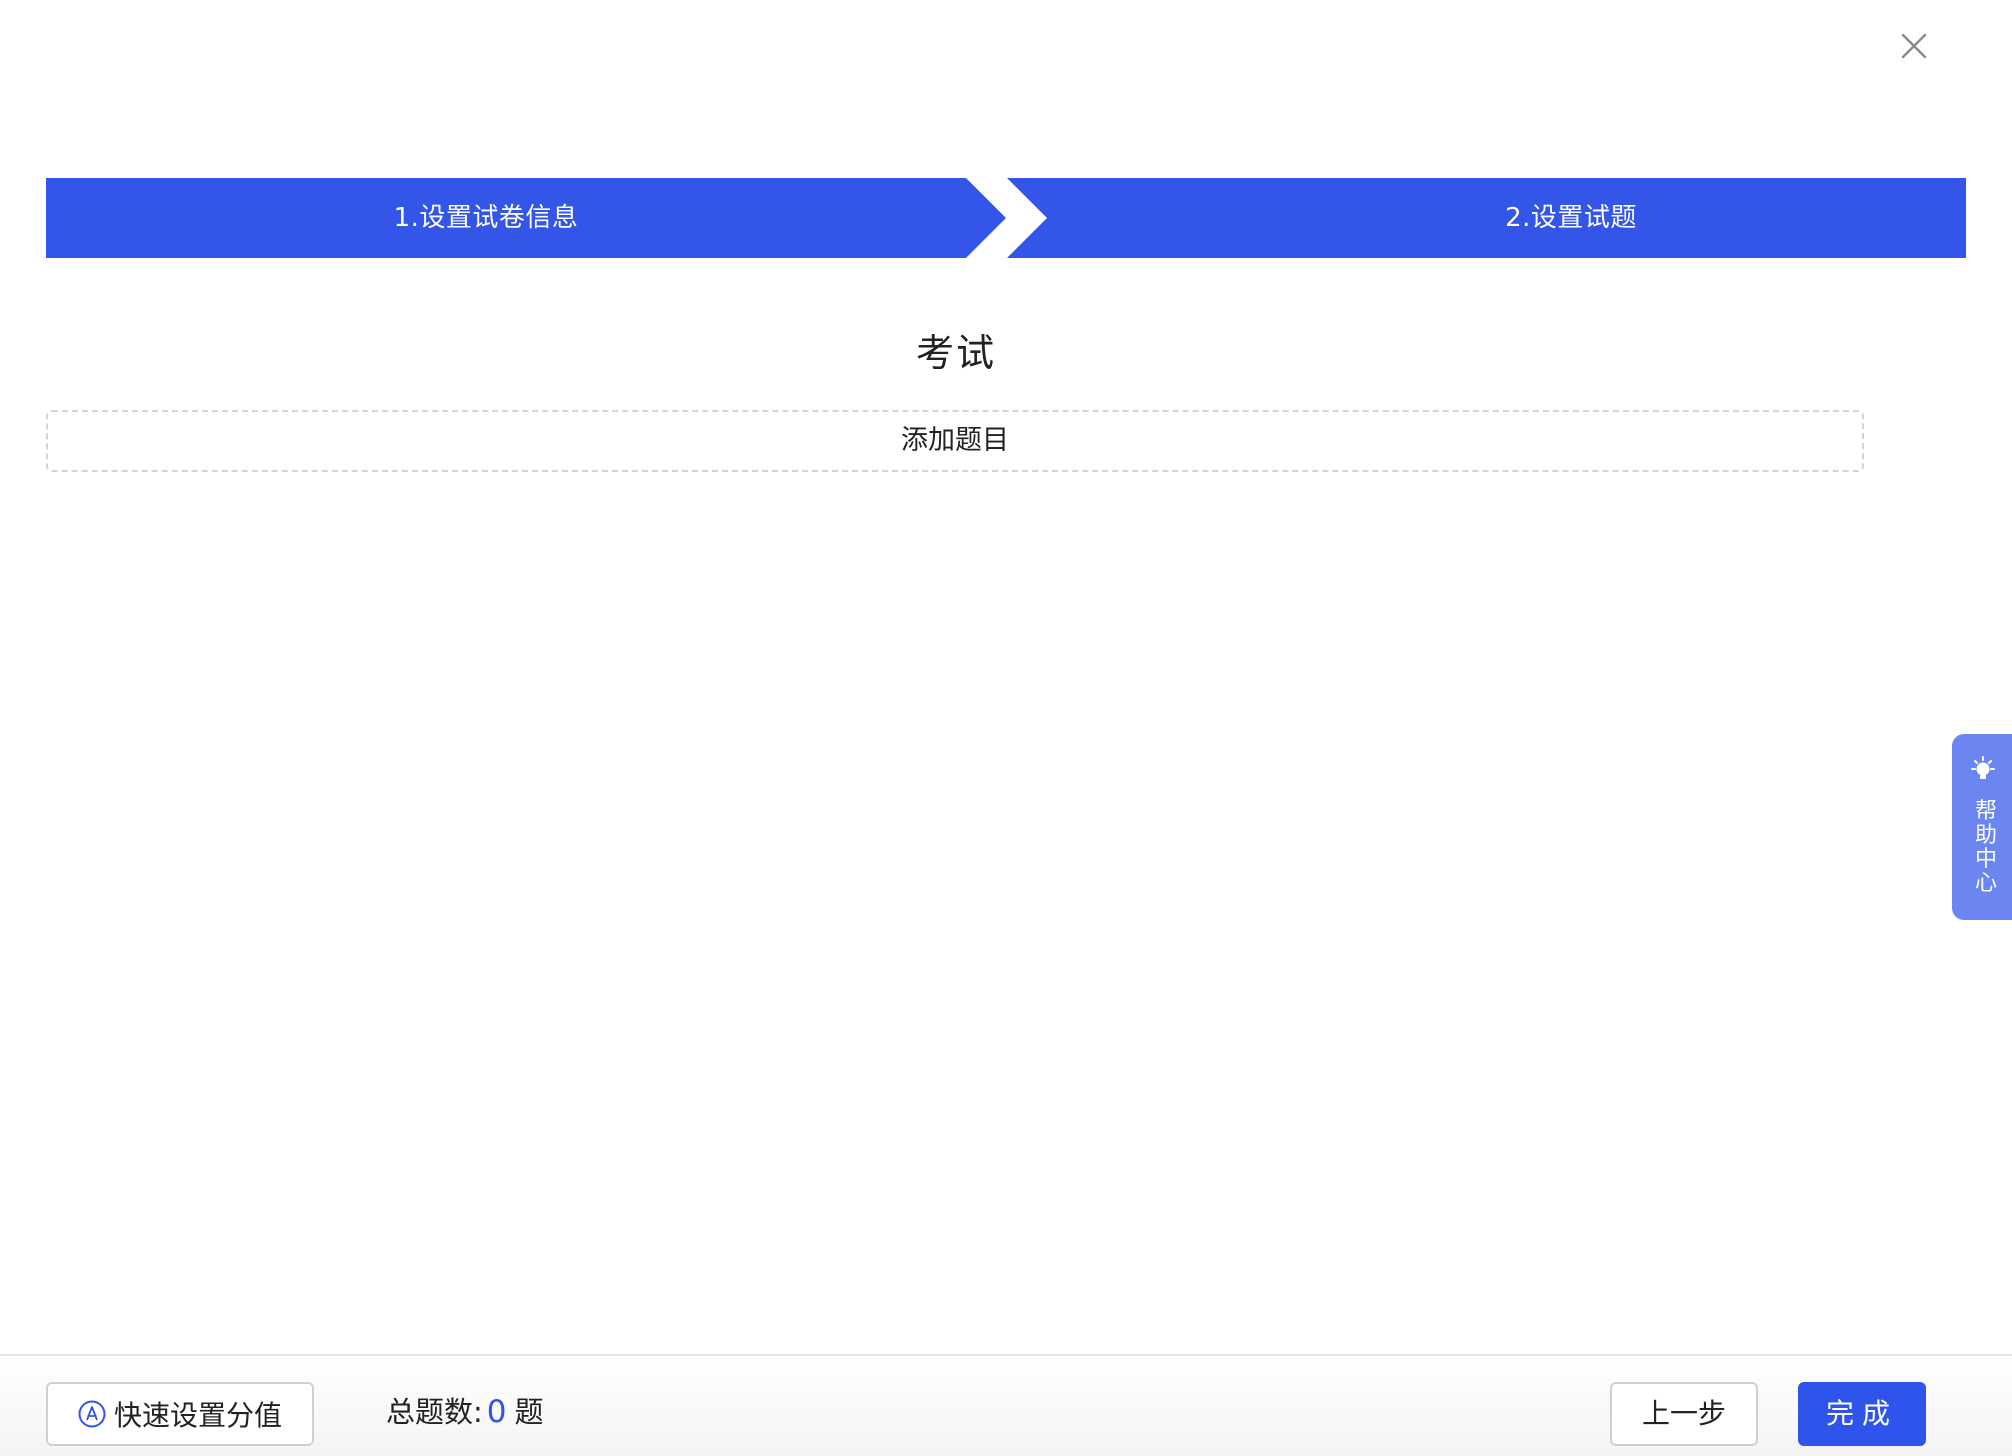 The image size is (2012, 1456). What do you see at coordinates (1486, 218) in the screenshot?
I see `step-2-shape` at bounding box center [1486, 218].